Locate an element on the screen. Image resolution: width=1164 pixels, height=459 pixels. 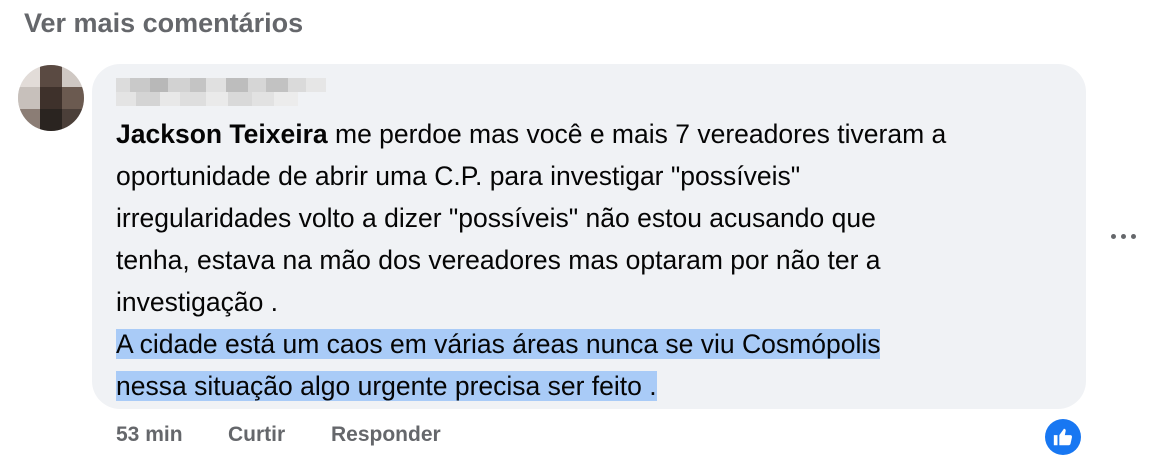
thumbs-up-icon is located at coordinates (1063, 437).